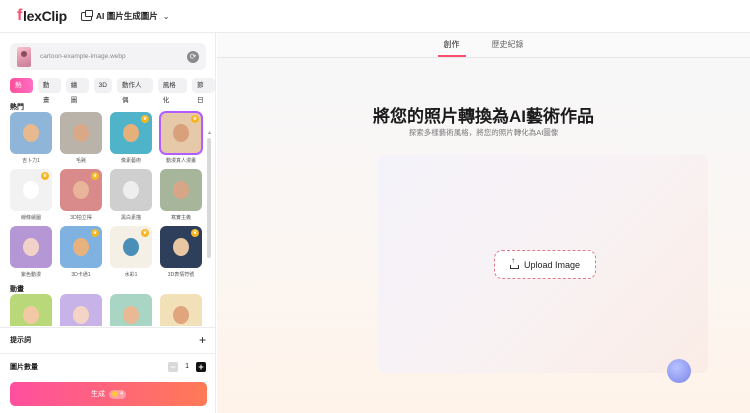  I want to click on style-label: 水彩1, so click(131, 275).